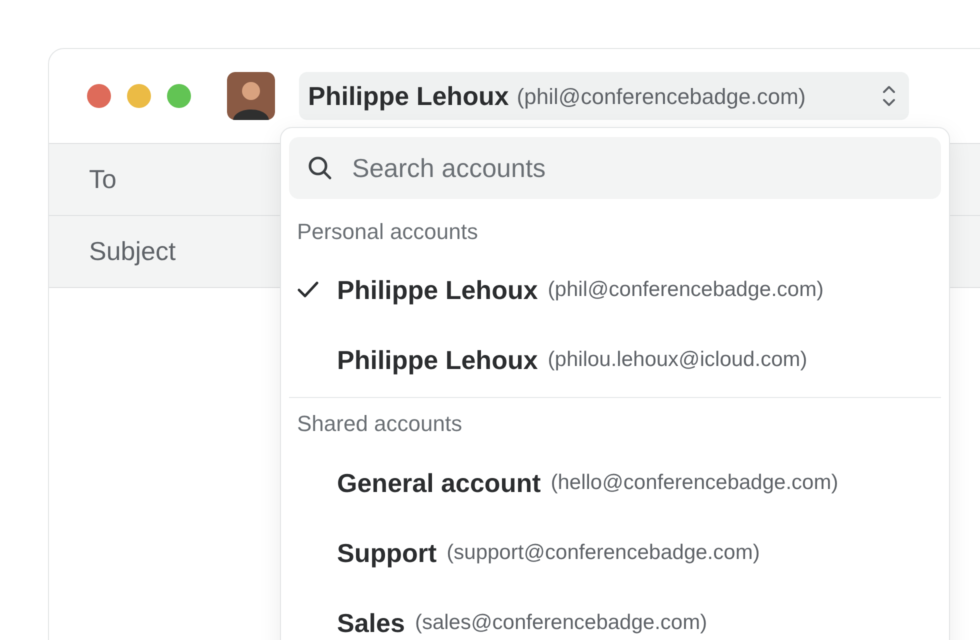 This screenshot has width=980, height=640. What do you see at coordinates (387, 232) in the screenshot?
I see `section-heading: Personal accounts` at bounding box center [387, 232].